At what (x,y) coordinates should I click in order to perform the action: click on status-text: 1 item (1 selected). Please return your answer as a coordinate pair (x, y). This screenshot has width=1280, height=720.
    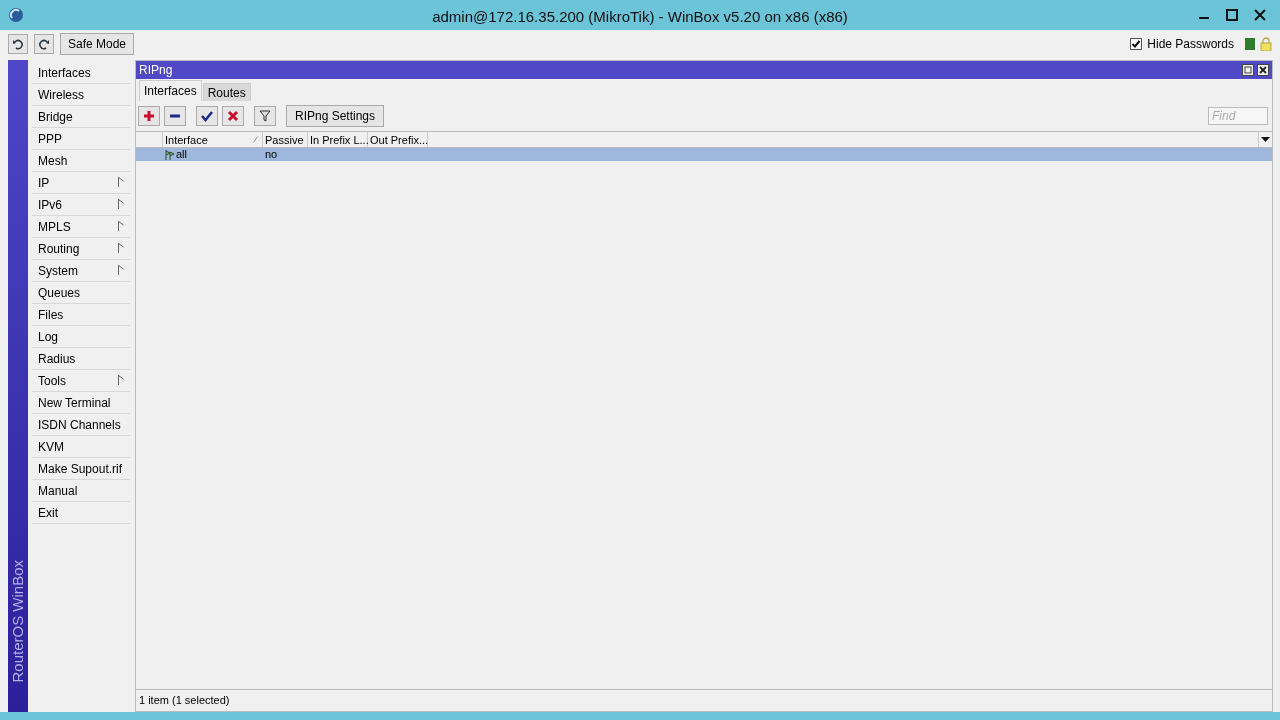
    Looking at the image, I should click on (184, 701).